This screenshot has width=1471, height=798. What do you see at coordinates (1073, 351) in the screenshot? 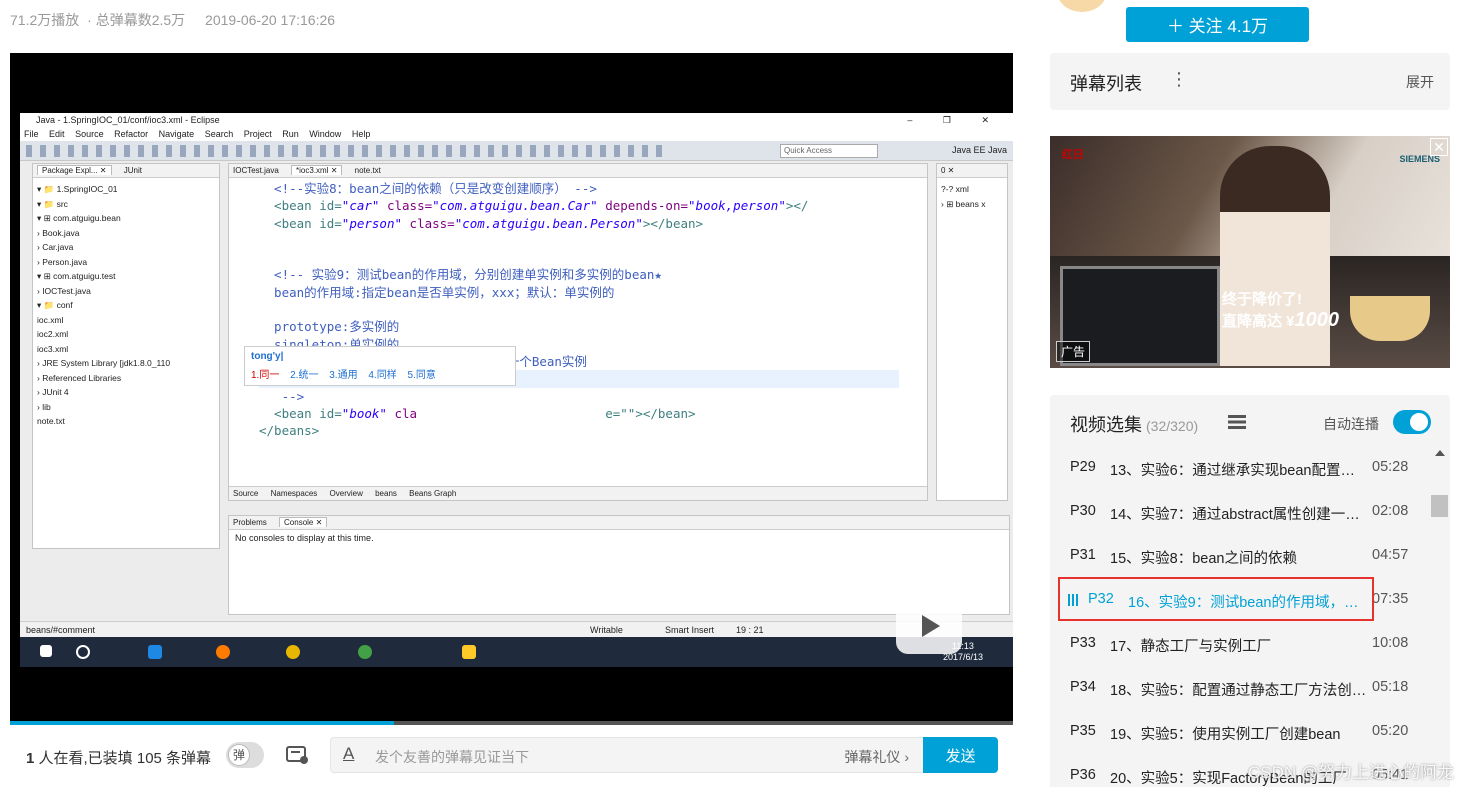
I see `ad-tag: 广告` at bounding box center [1073, 351].